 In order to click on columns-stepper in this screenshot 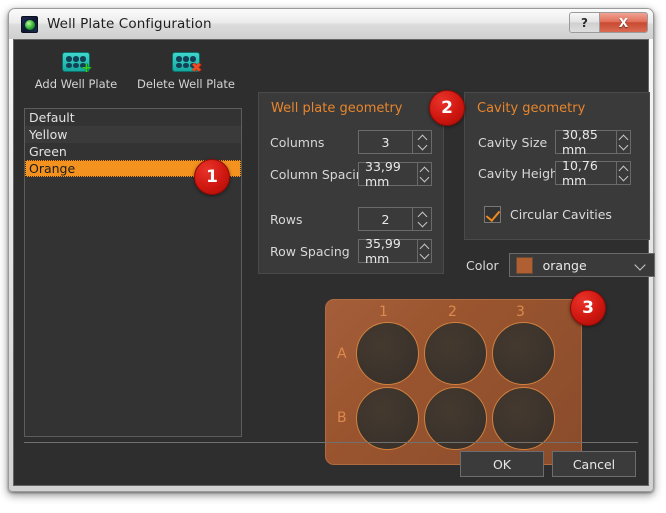, I will do `click(422, 142)`.